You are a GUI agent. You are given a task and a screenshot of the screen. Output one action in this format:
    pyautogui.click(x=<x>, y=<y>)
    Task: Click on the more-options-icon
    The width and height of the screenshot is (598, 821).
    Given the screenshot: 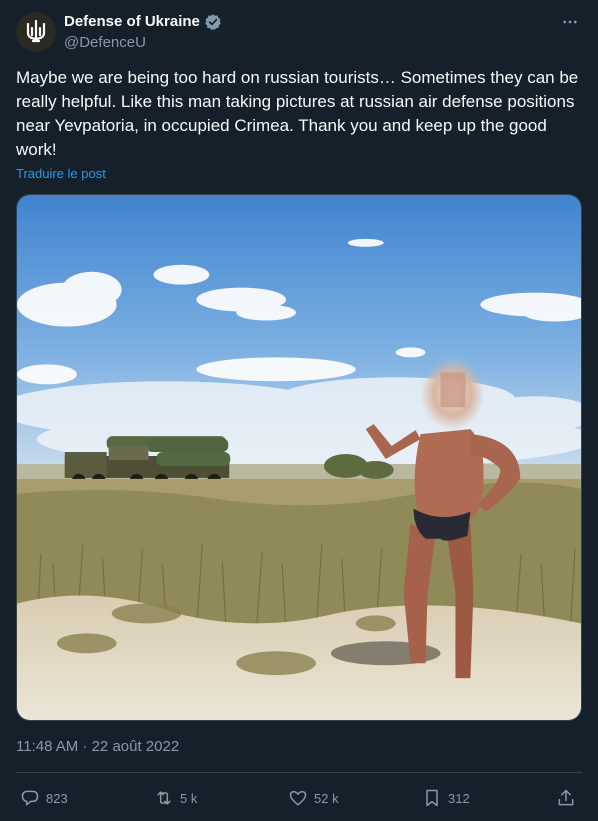 What is the action you would take?
    pyautogui.click(x=570, y=22)
    